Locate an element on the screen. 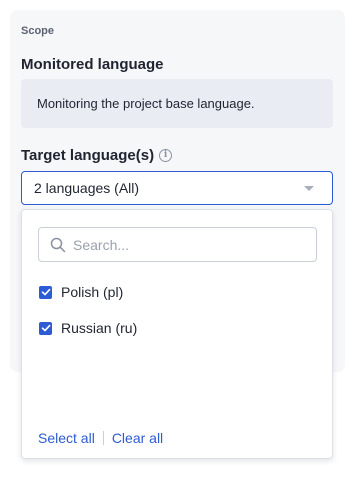 This screenshot has height=484, width=352. option-label: Polish (pl) is located at coordinates (92, 292).